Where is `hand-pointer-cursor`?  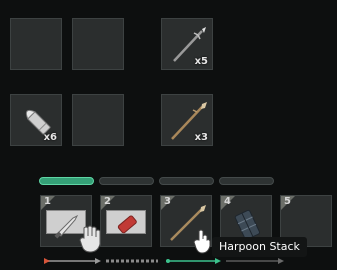
hand-pointer-cursor is located at coordinates (202, 241).